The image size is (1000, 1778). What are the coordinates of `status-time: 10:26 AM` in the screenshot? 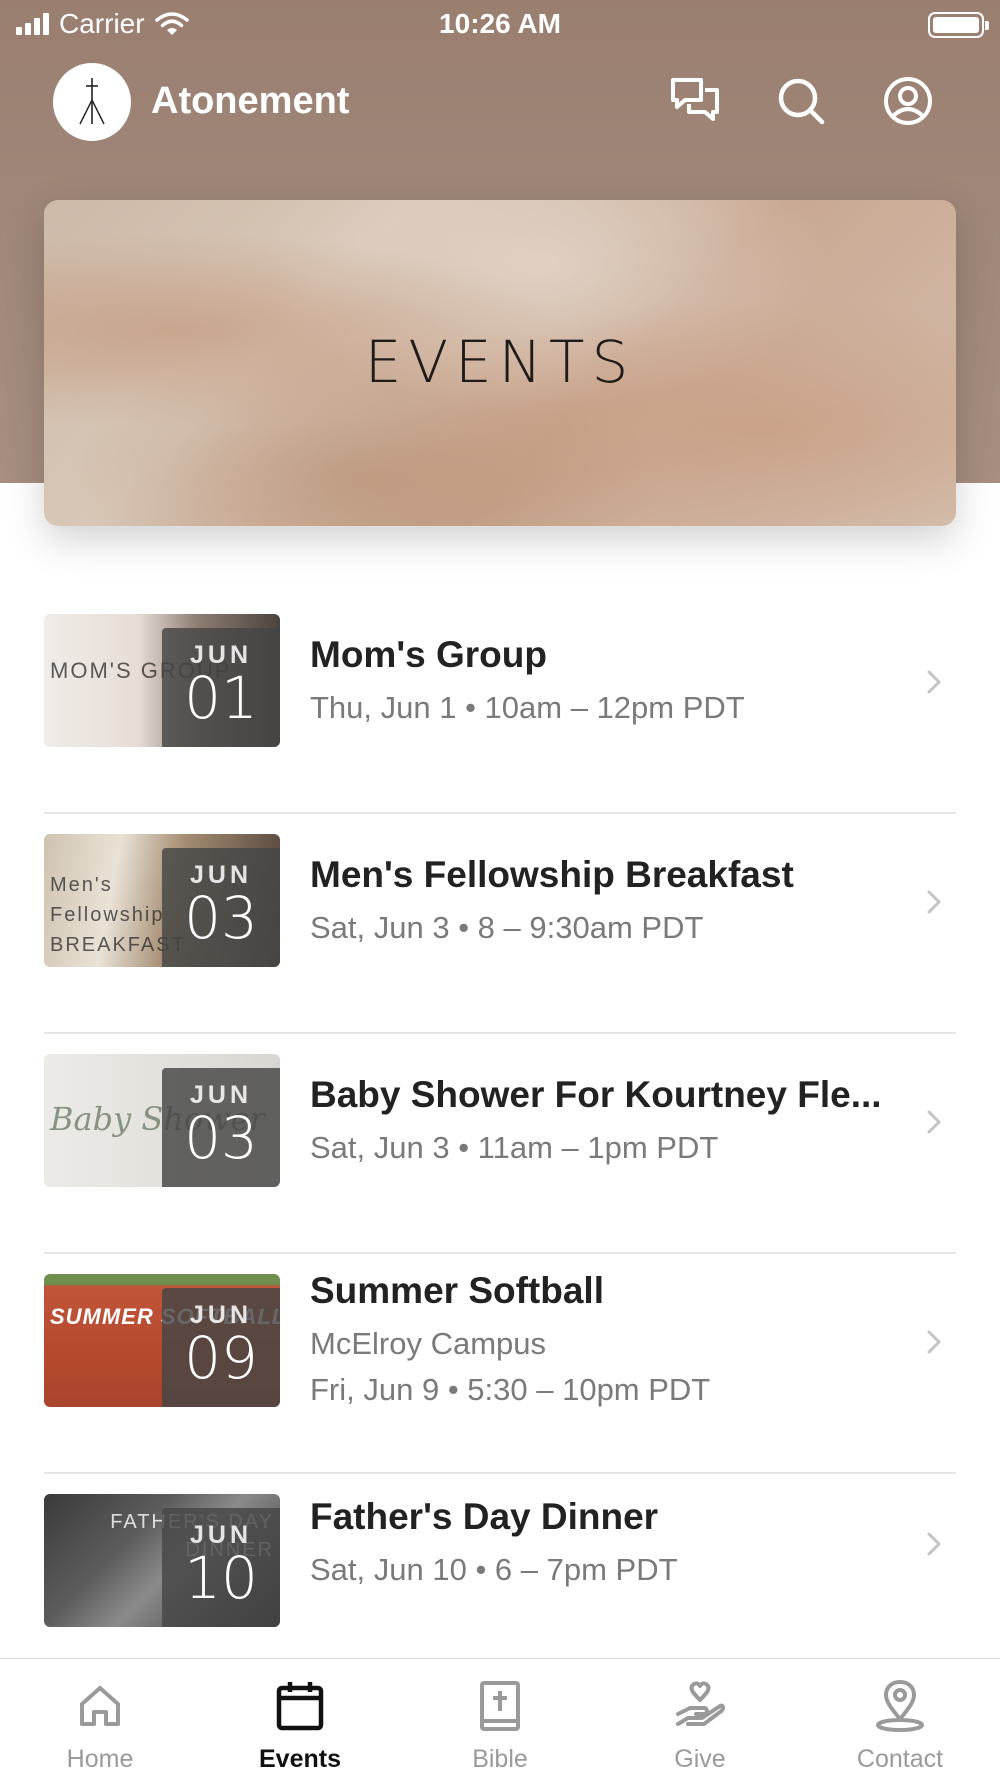 It's located at (500, 23).